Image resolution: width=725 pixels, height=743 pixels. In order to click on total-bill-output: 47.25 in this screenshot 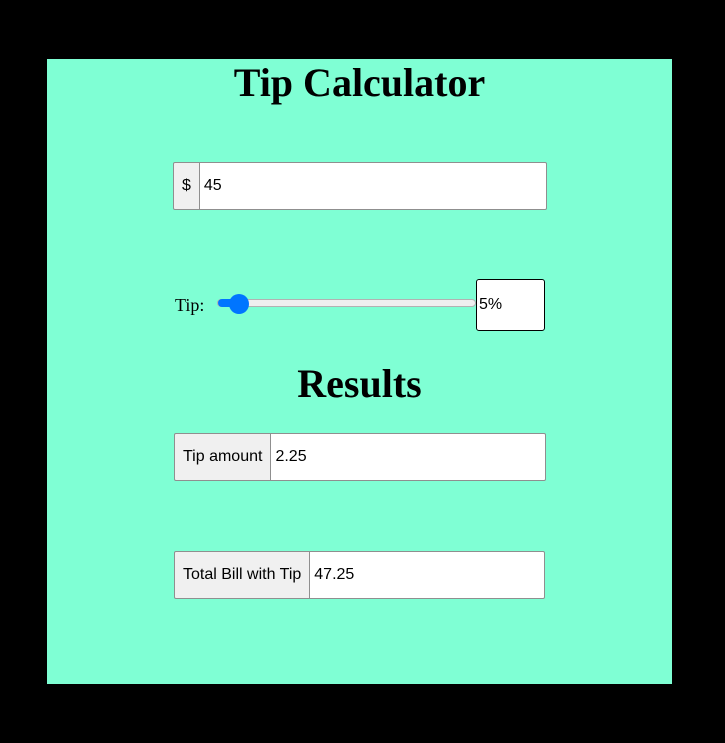, I will do `click(427, 575)`.